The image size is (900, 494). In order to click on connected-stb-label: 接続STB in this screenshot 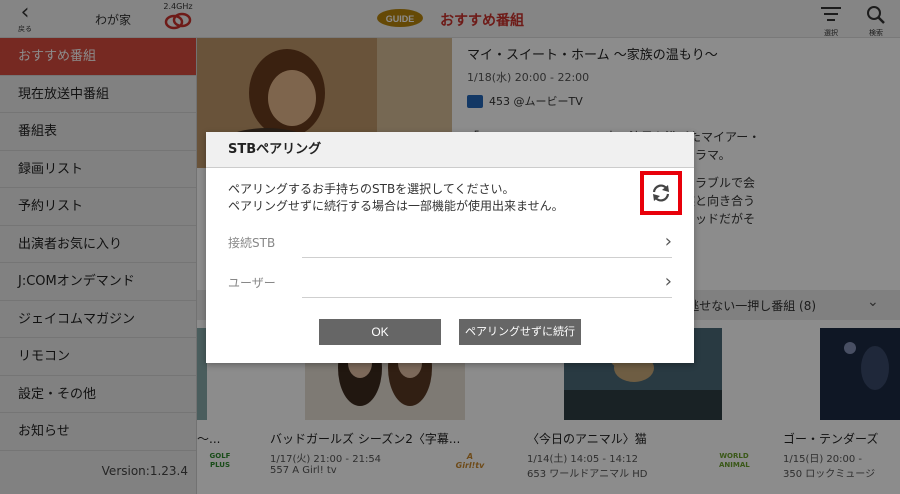, I will do `click(252, 243)`.